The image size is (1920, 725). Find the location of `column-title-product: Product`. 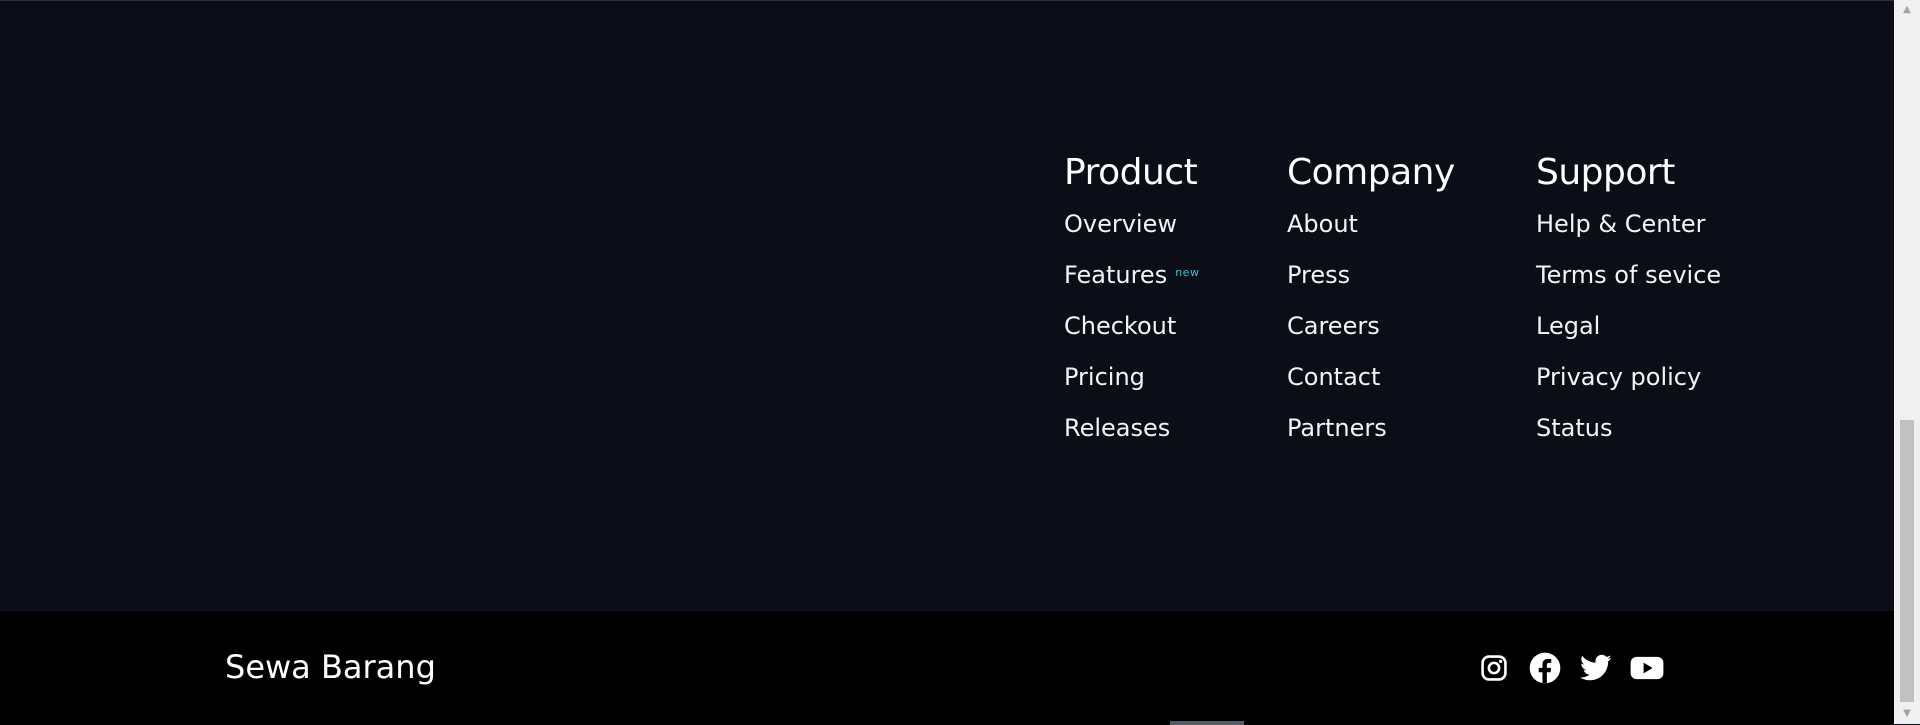

column-title-product: Product is located at coordinates (1131, 172).